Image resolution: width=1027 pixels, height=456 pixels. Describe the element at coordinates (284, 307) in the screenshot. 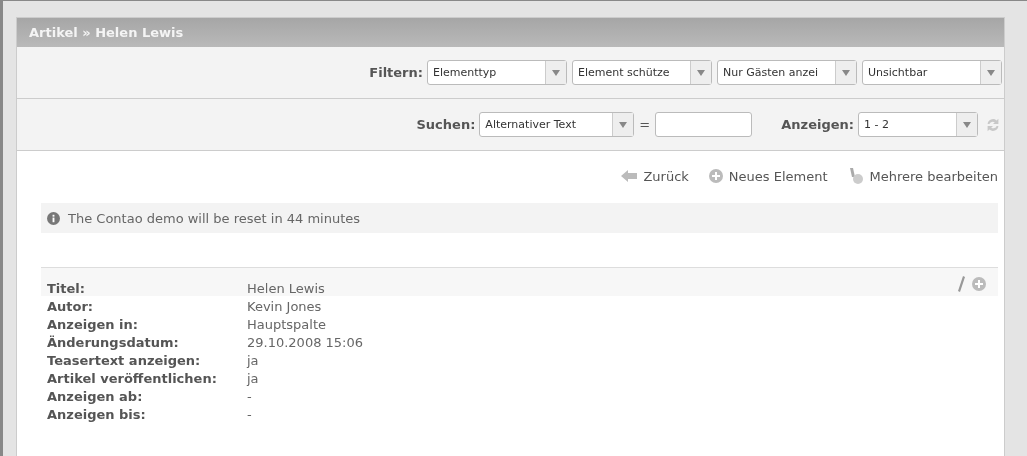

I see `field-value: Kevin Jones` at that location.